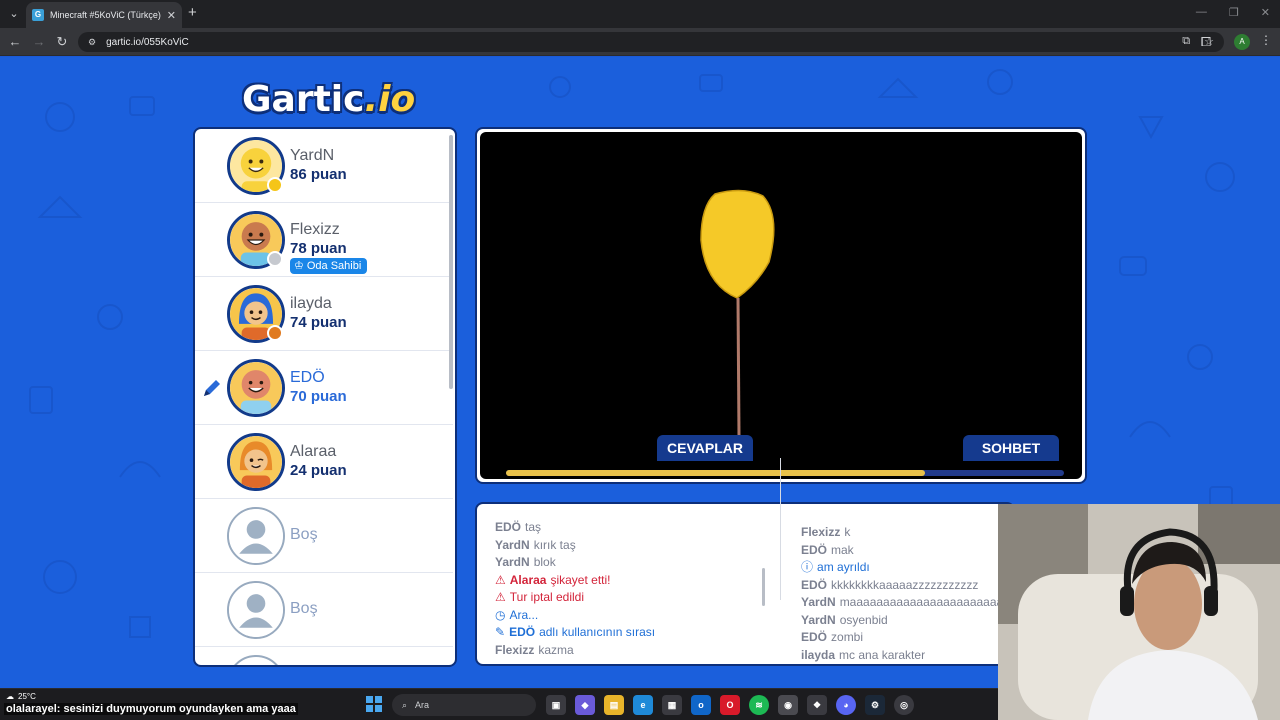  I want to click on search-icon: ⌕, so click(405, 704).